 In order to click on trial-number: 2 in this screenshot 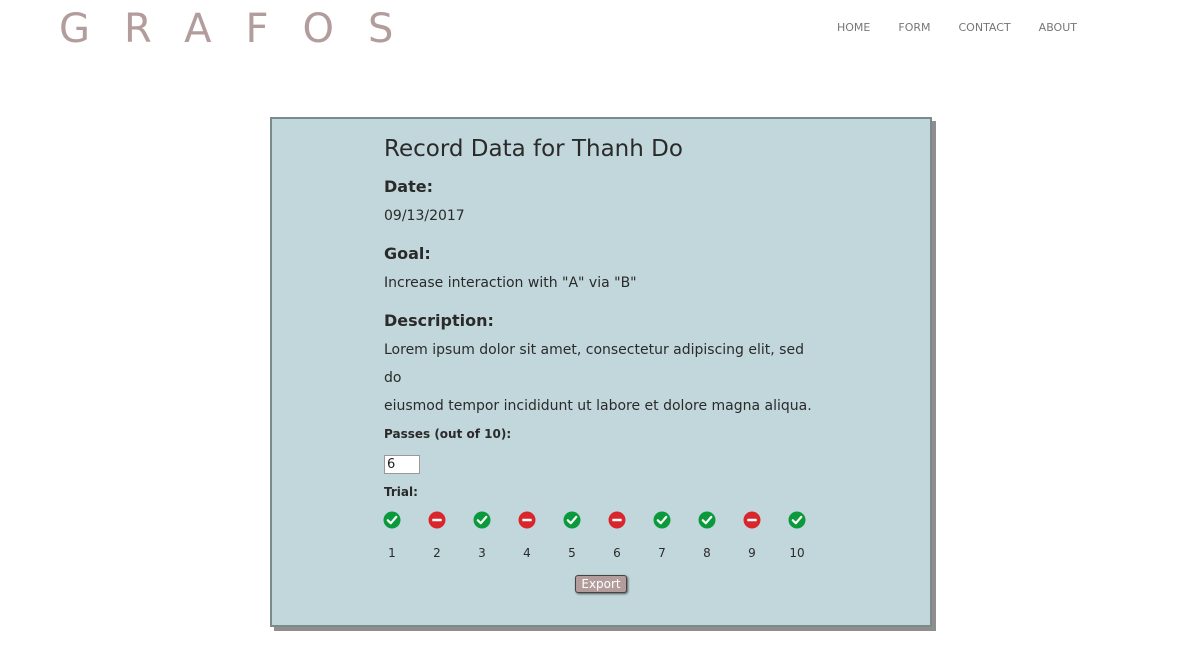, I will do `click(437, 553)`.